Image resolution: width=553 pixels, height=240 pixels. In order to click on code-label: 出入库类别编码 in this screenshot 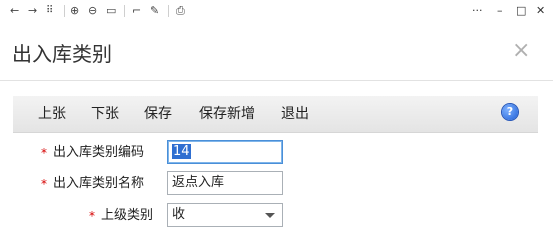, I will do `click(99, 152)`.